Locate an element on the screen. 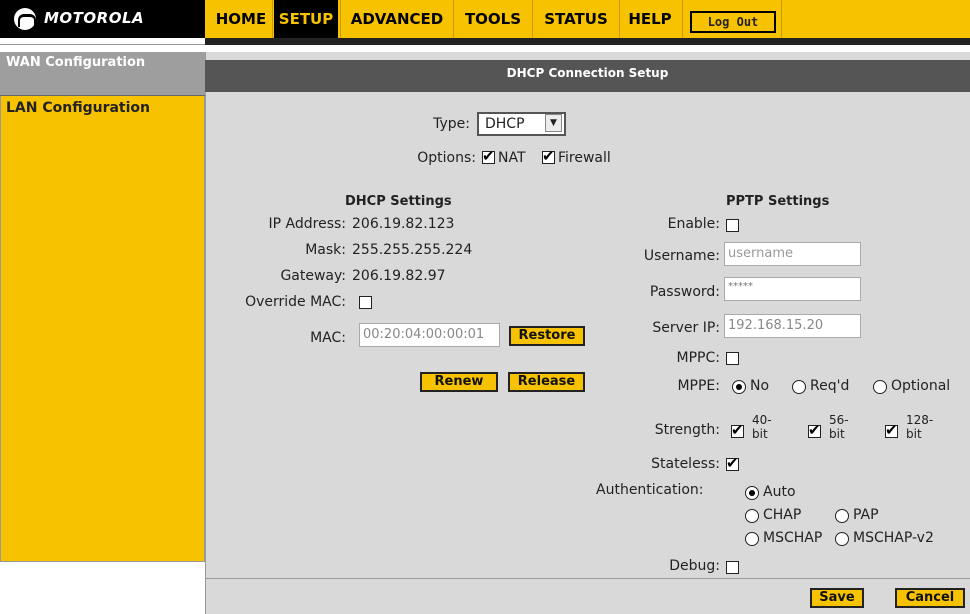 This screenshot has height=614, width=970. debug-checkbox is located at coordinates (732, 567).